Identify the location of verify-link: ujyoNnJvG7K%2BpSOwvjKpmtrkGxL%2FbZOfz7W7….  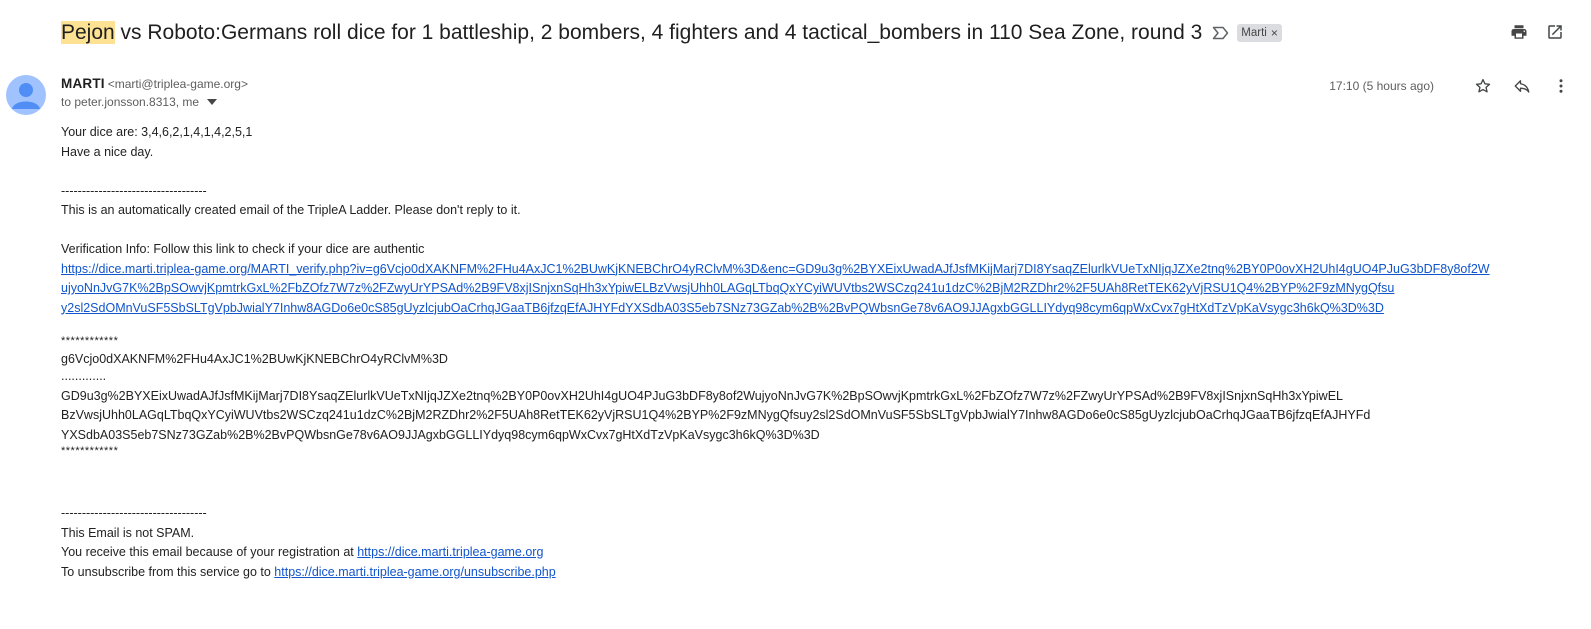
(727, 288).